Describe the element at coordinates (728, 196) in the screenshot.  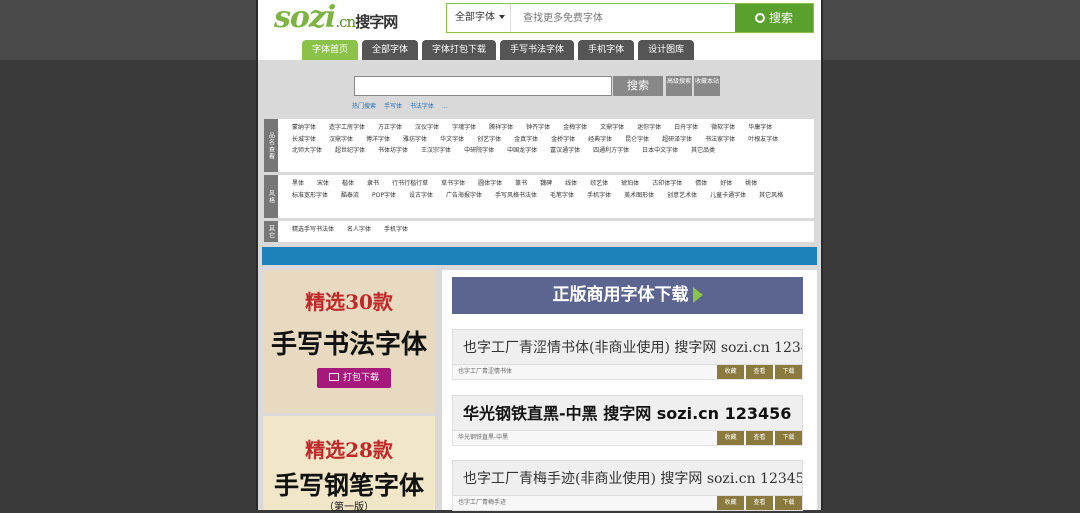
I see `category-link: 儿童卡通字体` at that location.